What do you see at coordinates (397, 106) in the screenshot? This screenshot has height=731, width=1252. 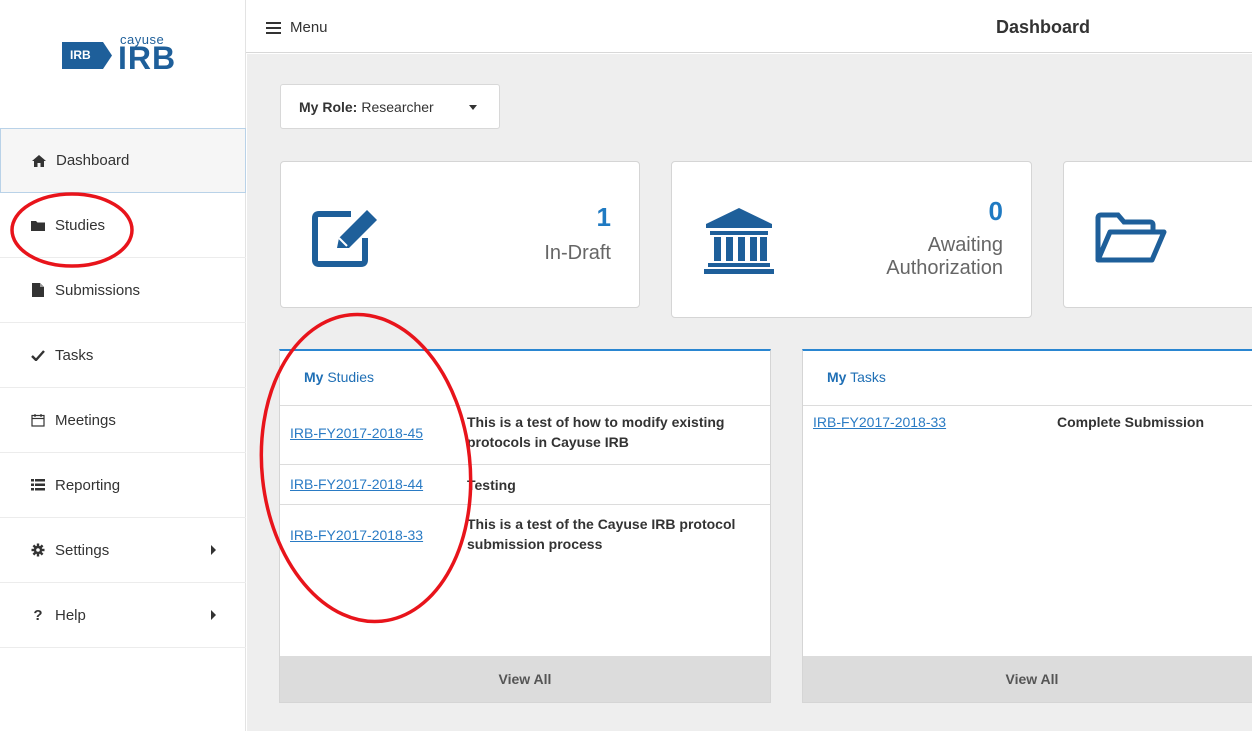 I see `role-value: Researcher` at bounding box center [397, 106].